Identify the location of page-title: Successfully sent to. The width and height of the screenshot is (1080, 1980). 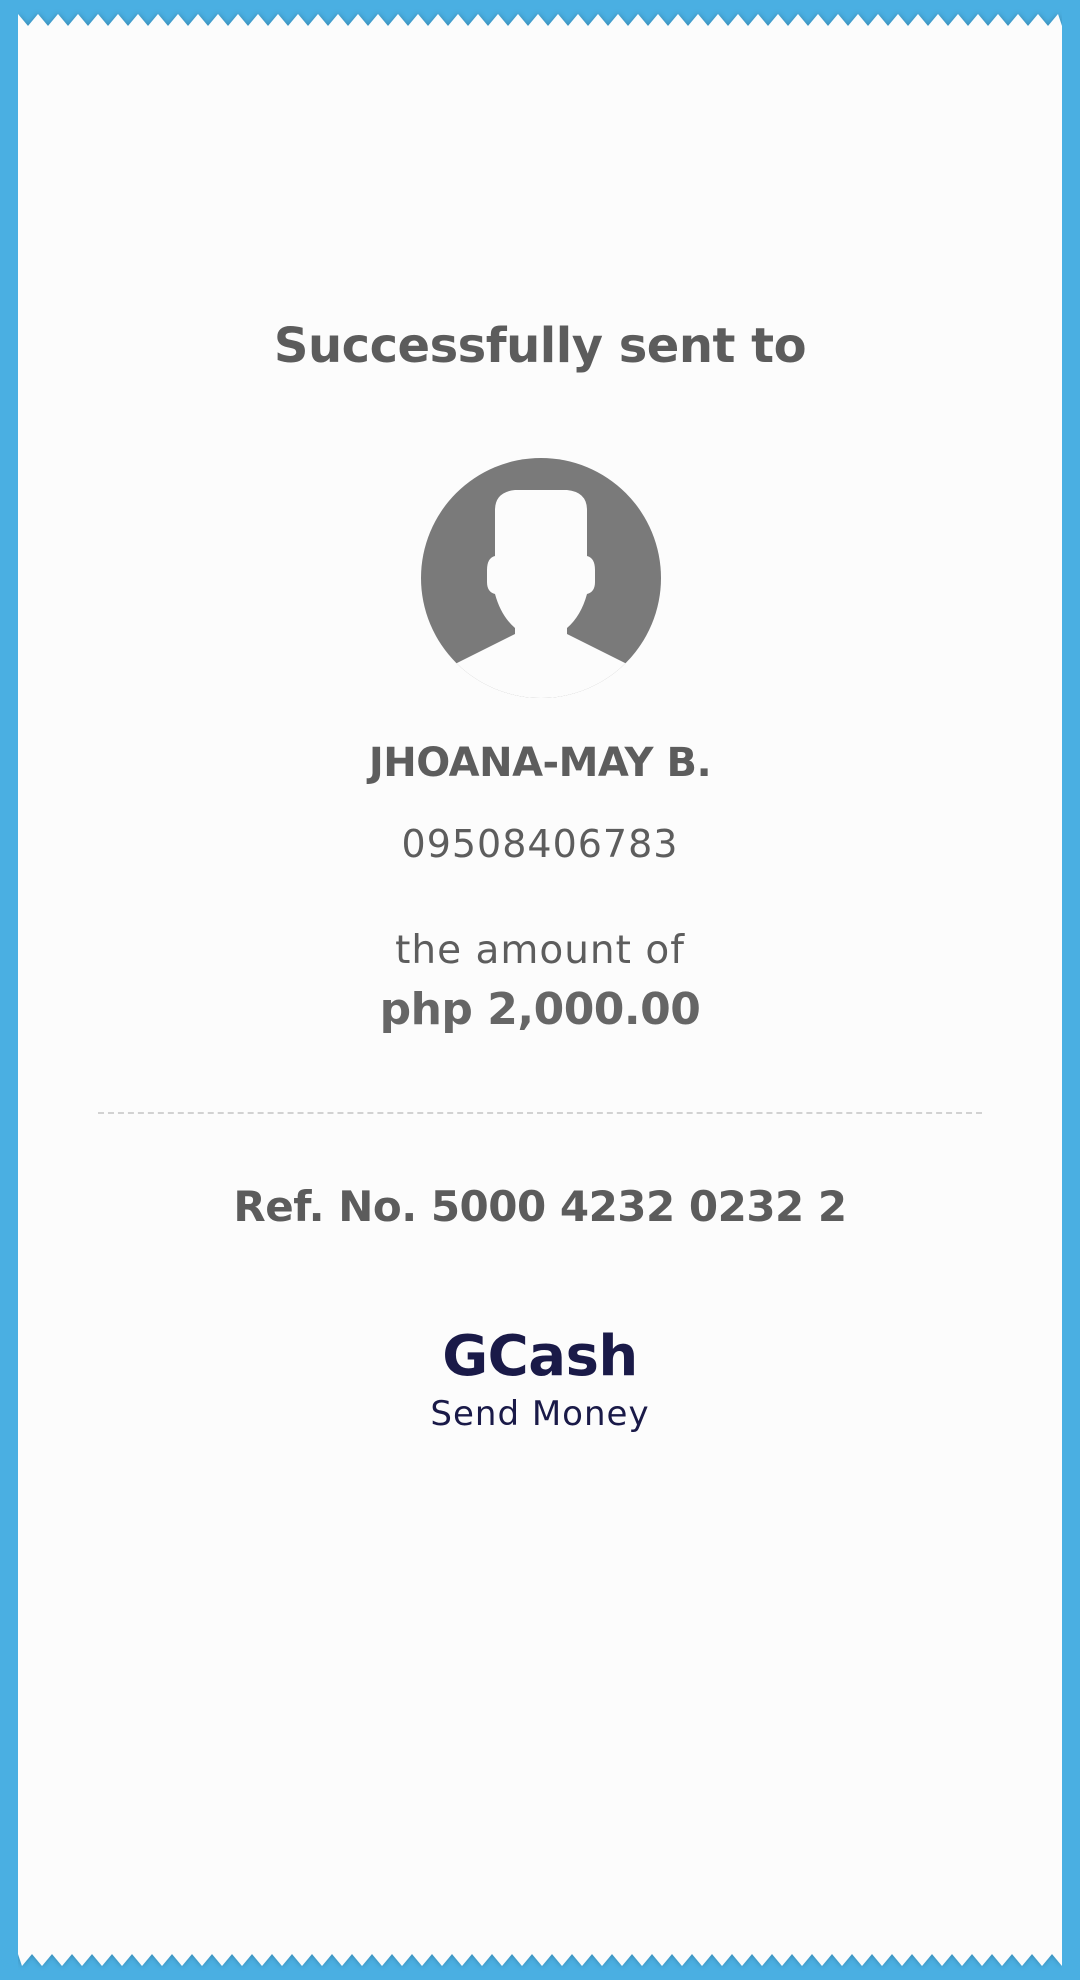
(540, 346).